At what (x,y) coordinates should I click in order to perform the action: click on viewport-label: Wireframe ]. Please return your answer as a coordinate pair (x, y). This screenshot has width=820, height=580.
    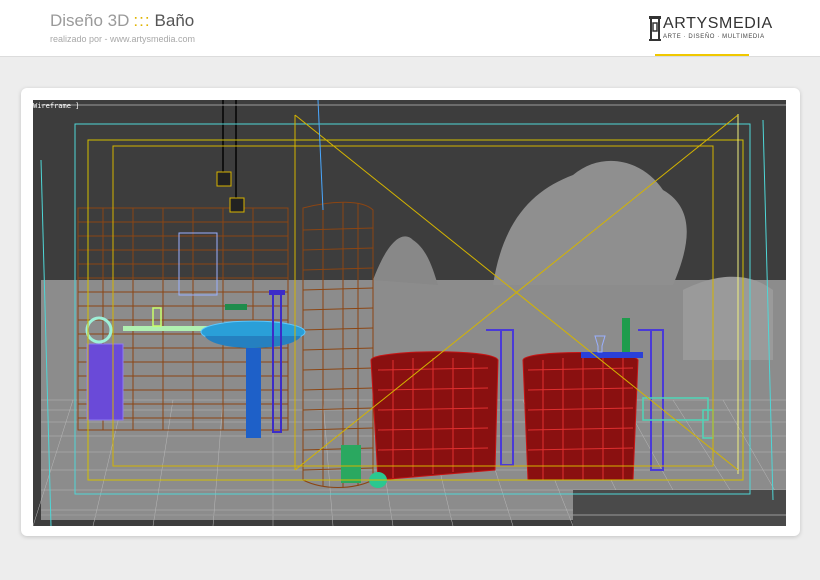
    Looking at the image, I should click on (56, 106).